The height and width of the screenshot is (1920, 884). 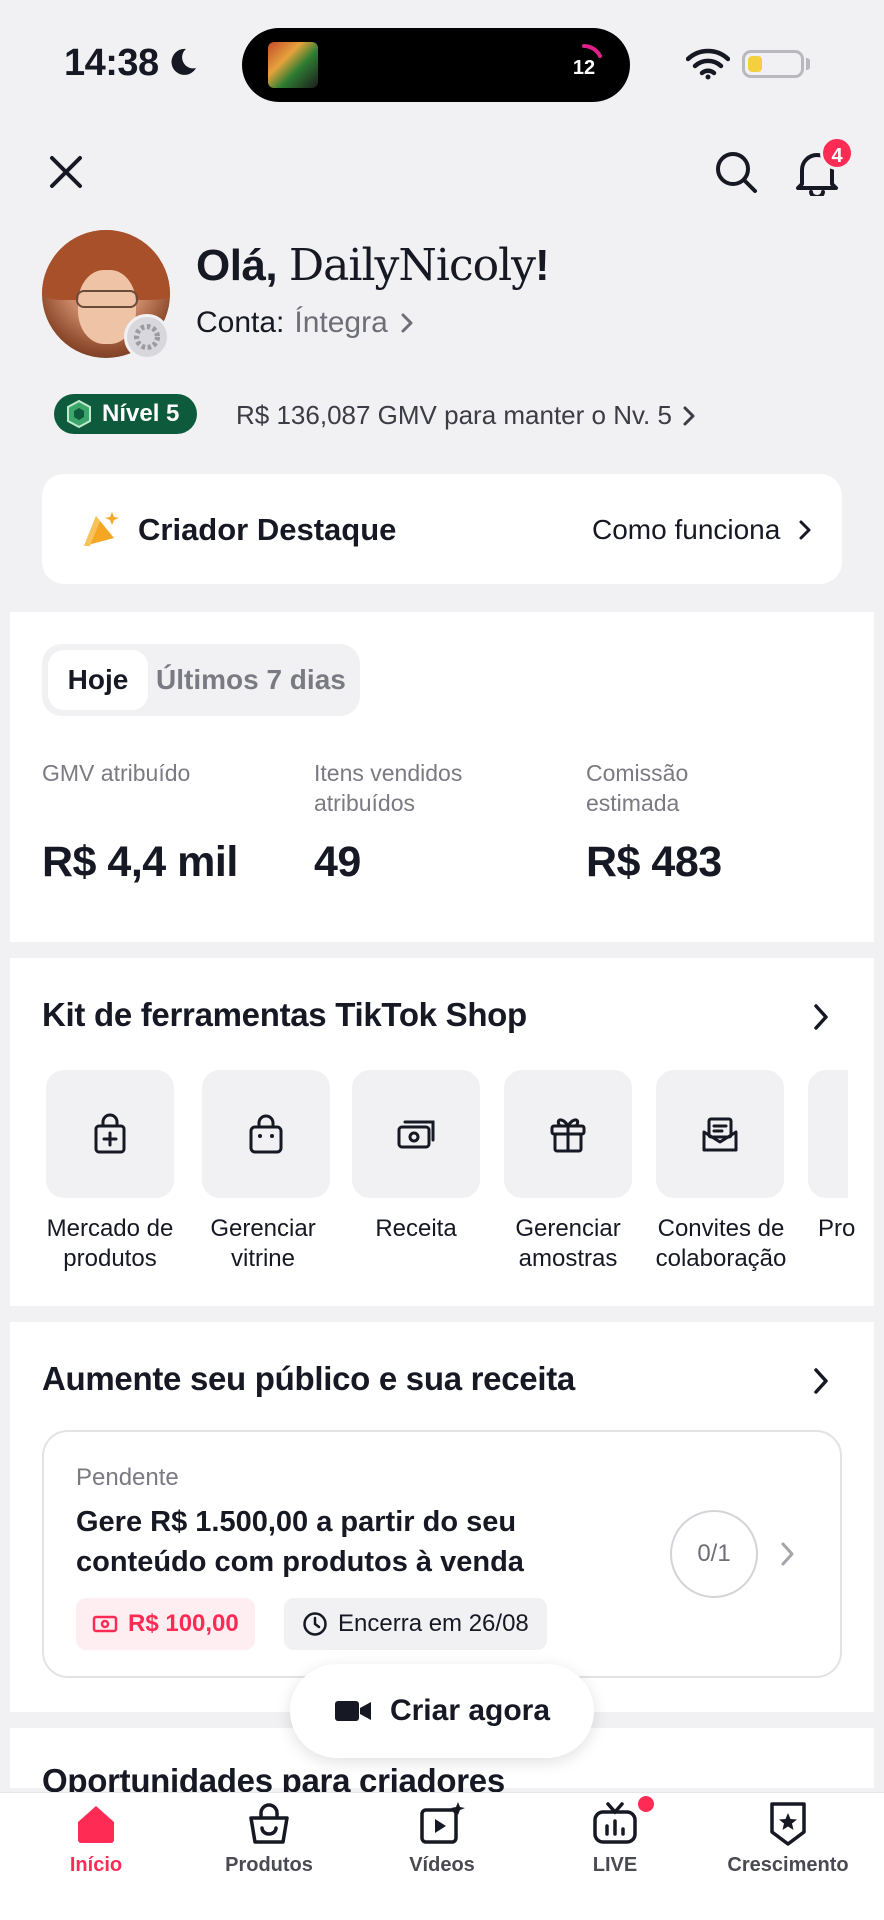 I want to click on tool-label-showcase: Gerenciar vitrine, so click(x=263, y=1243).